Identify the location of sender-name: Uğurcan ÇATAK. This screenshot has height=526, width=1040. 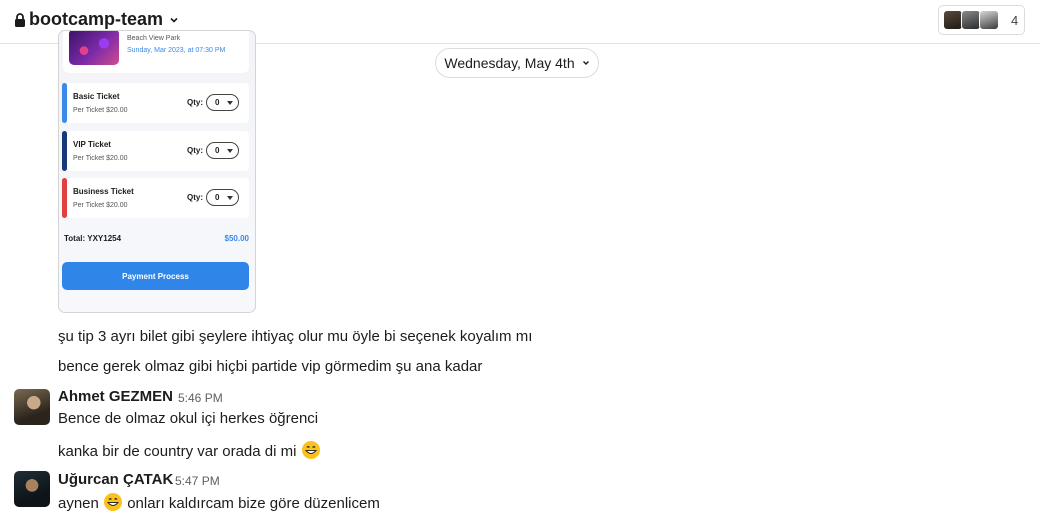
(115, 479).